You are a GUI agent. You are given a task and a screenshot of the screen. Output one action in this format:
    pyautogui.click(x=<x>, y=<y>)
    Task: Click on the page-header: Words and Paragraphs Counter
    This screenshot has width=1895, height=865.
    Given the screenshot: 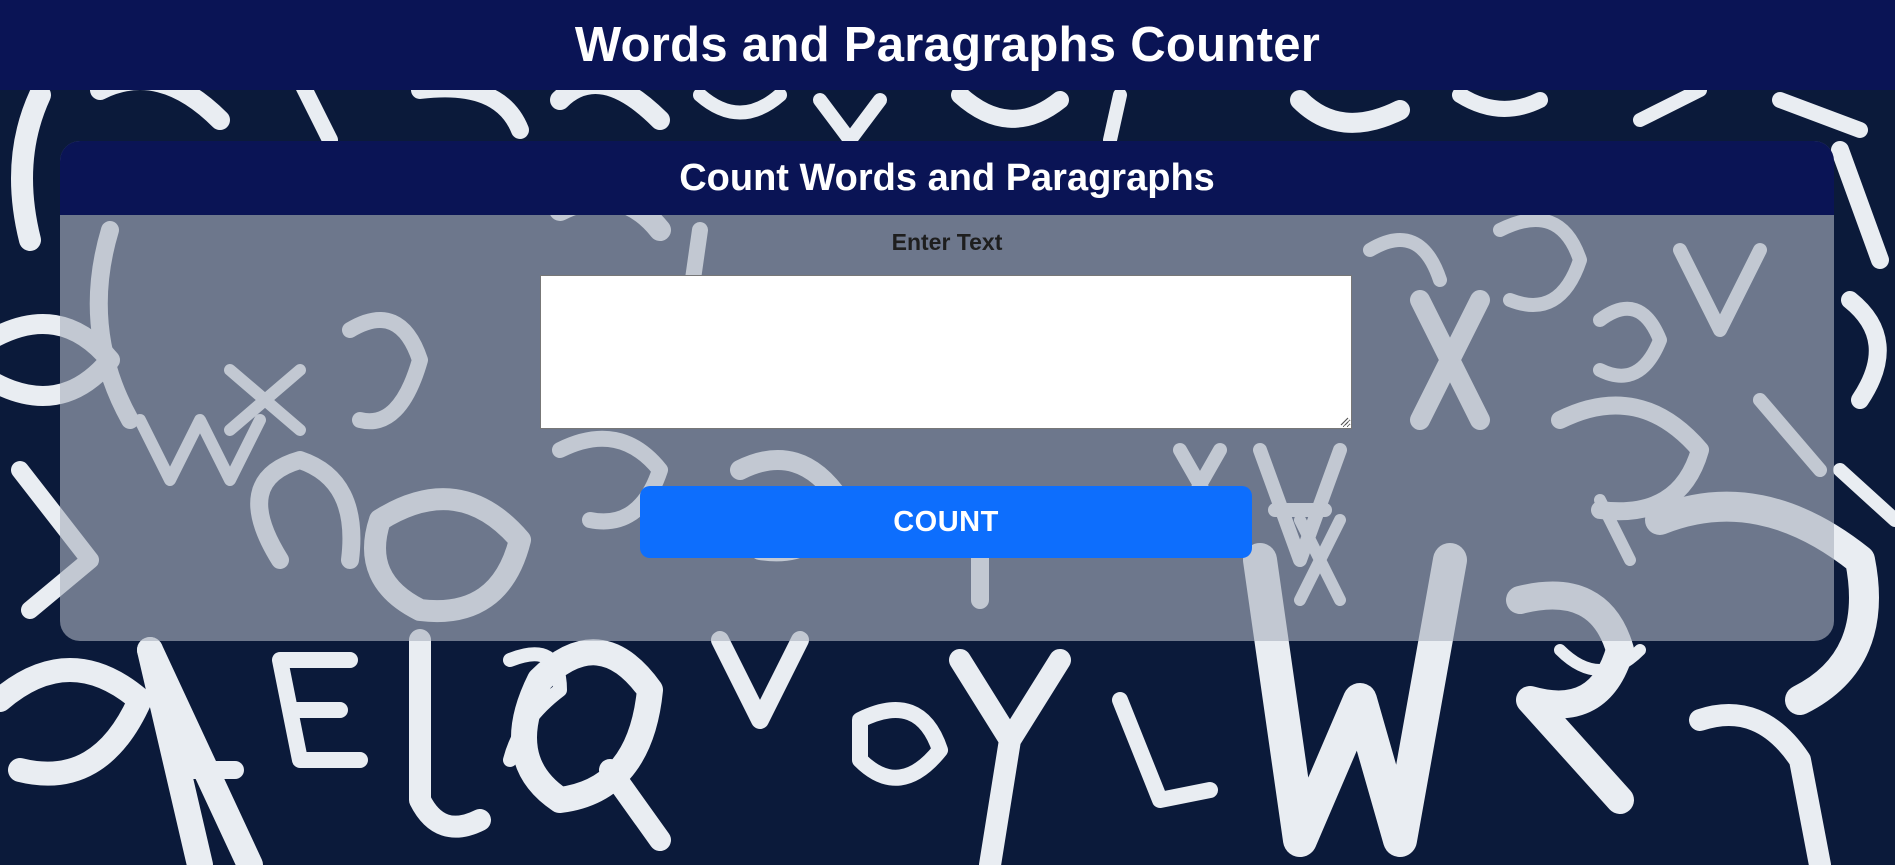 What is the action you would take?
    pyautogui.click(x=947, y=45)
    